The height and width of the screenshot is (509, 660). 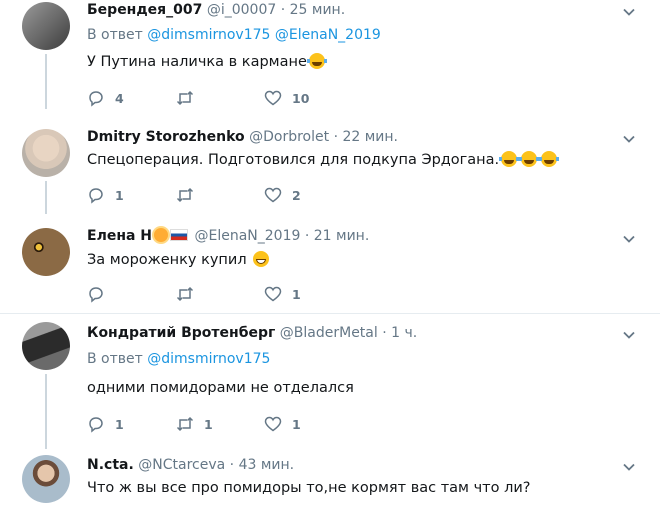 What do you see at coordinates (181, 333) in the screenshot?
I see `display-name: Кондратий Вротенберг` at bounding box center [181, 333].